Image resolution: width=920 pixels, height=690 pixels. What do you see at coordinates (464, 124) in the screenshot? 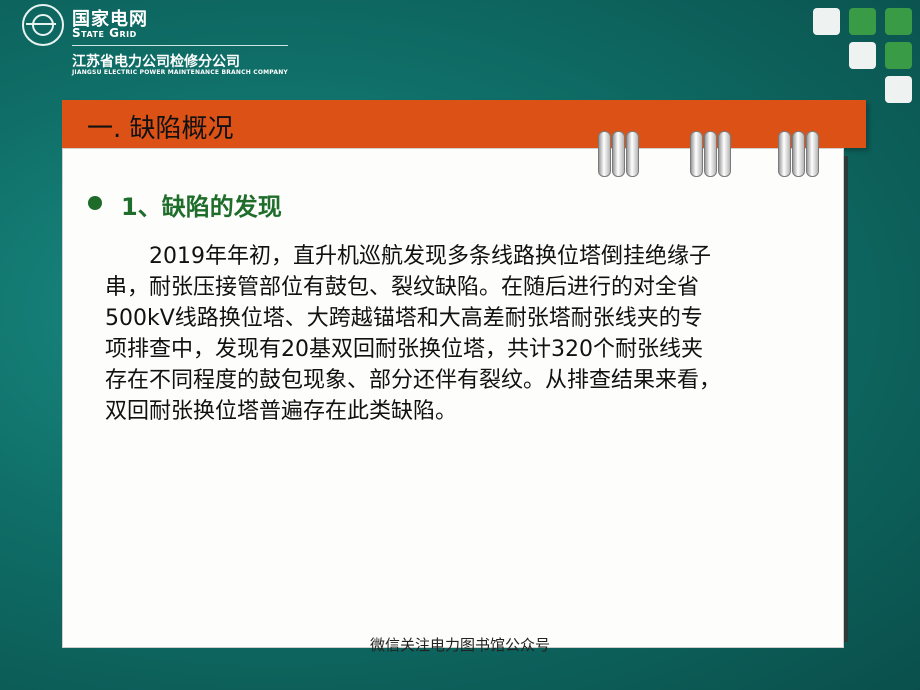
I see `slide-title-bar: 一. 缺陷概况` at bounding box center [464, 124].